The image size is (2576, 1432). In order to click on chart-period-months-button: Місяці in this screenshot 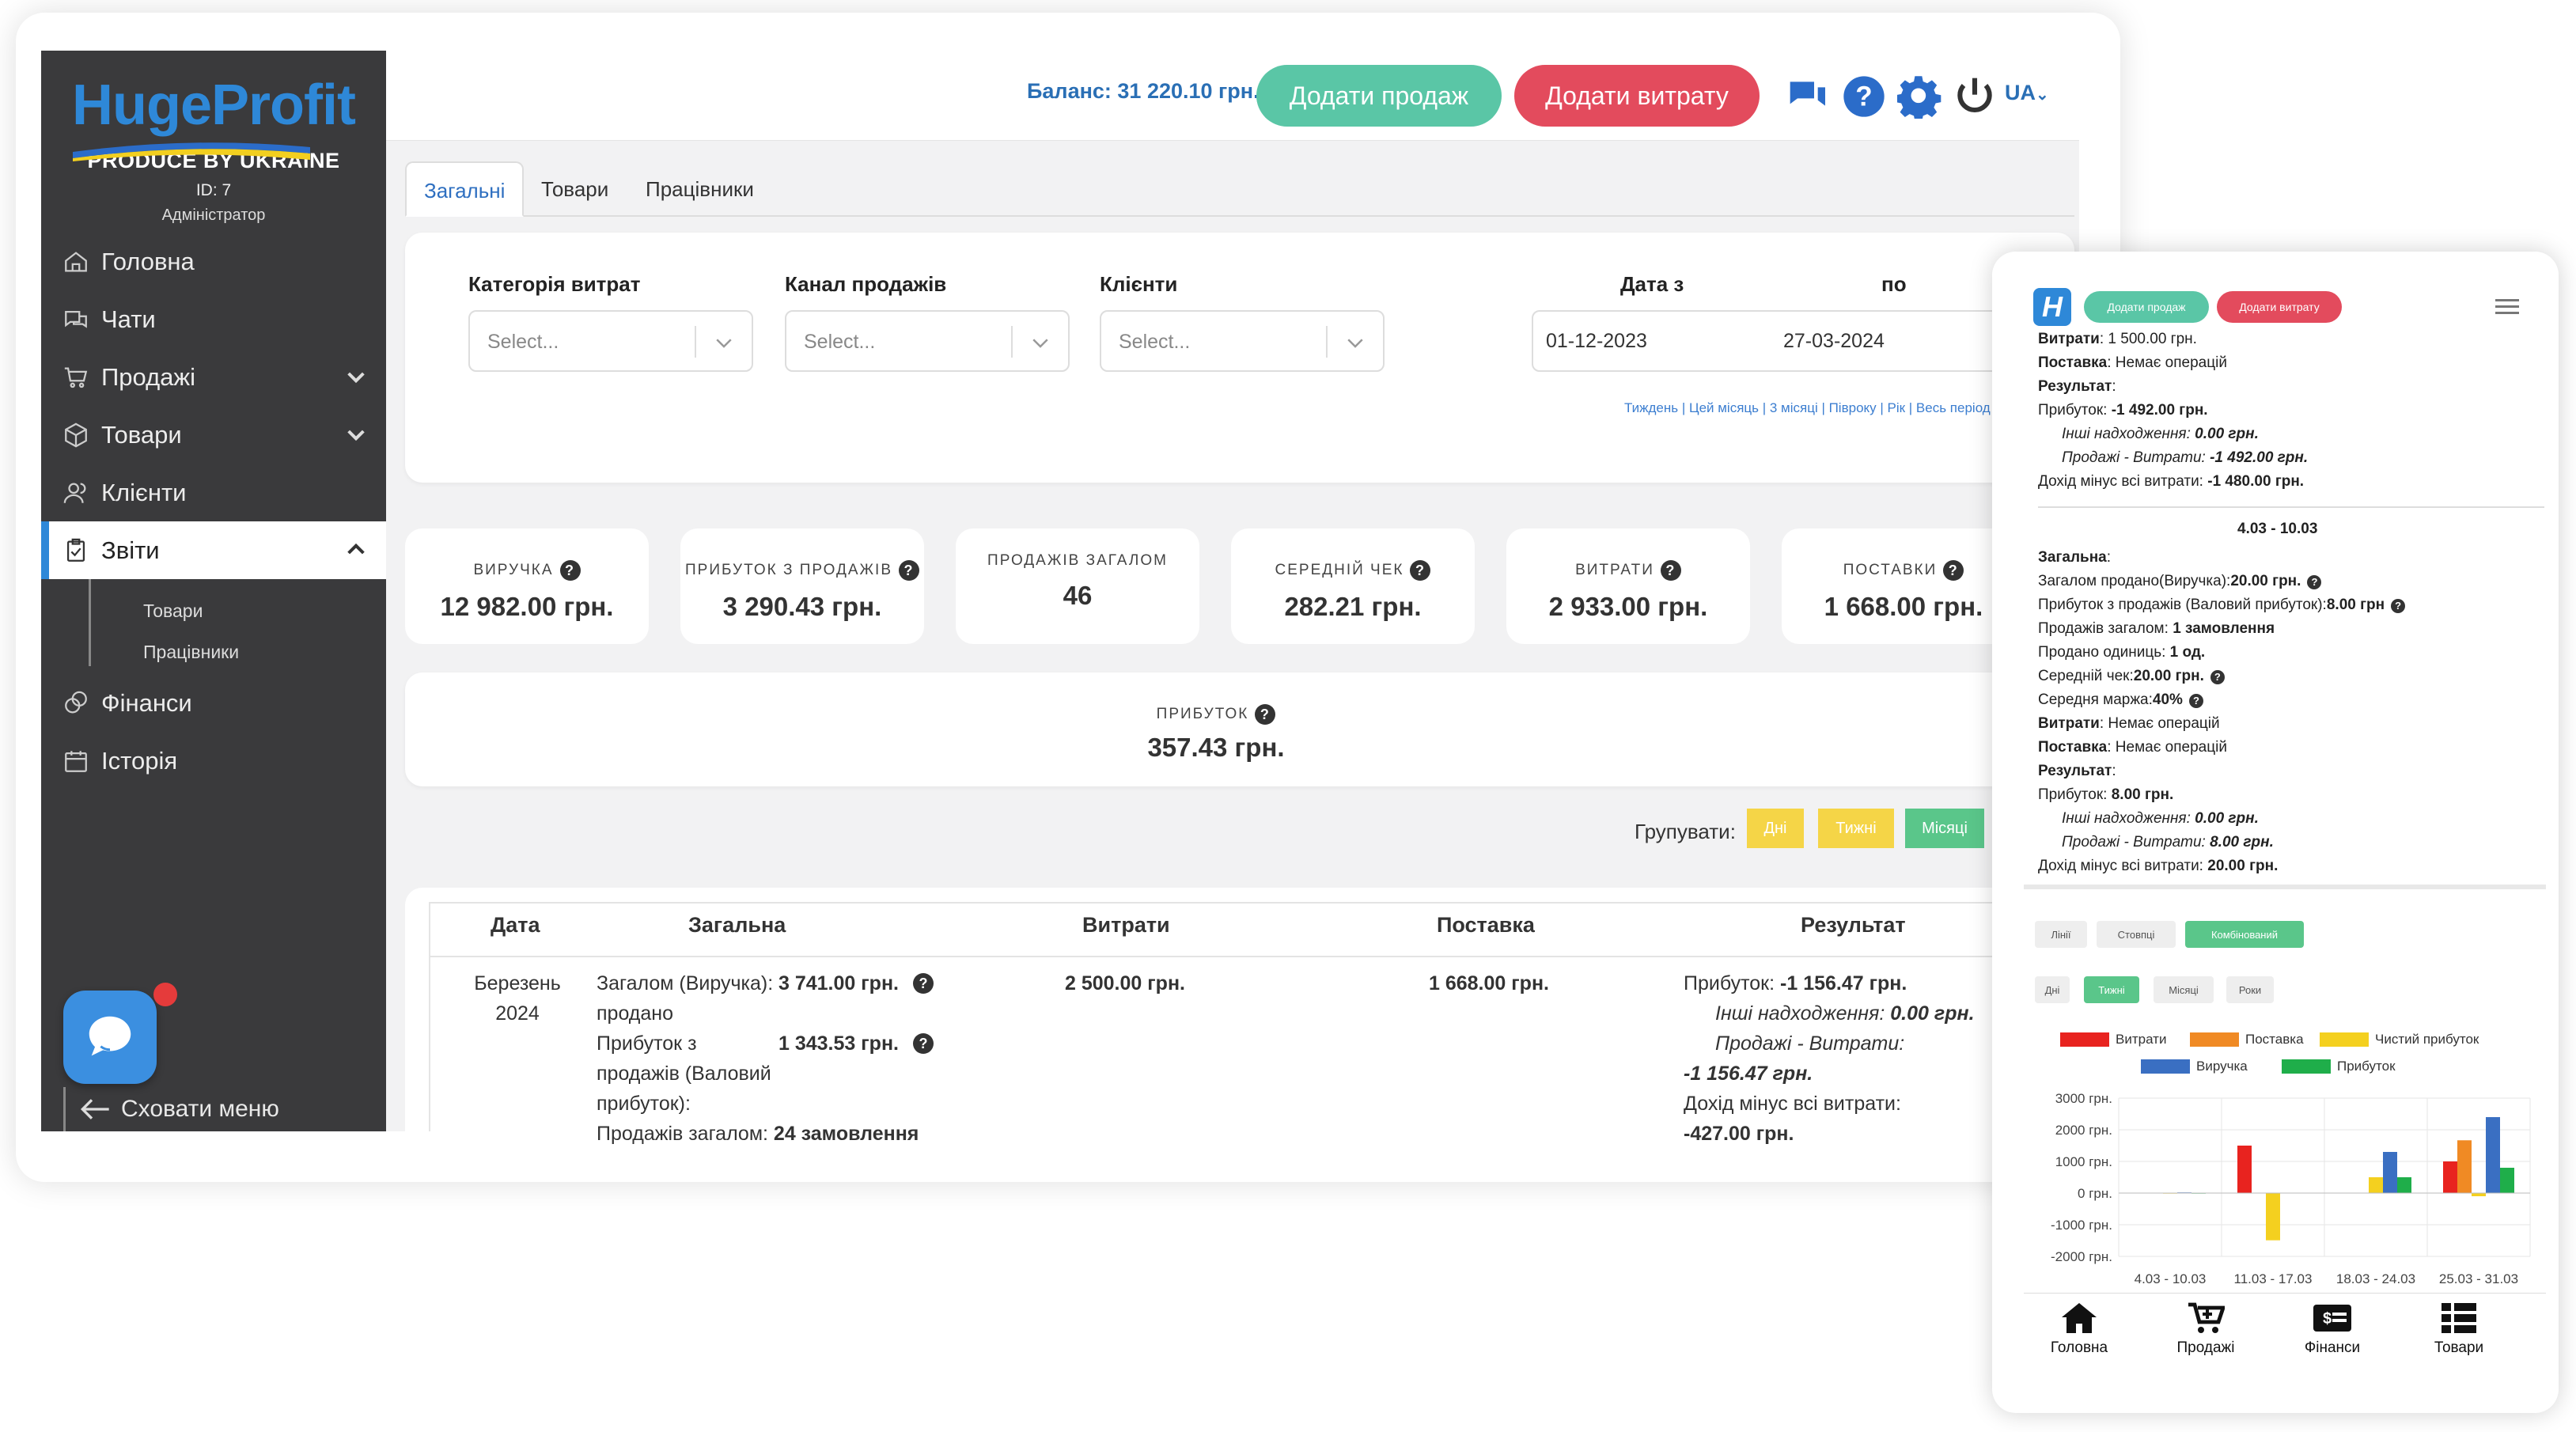, I will do `click(2184, 989)`.